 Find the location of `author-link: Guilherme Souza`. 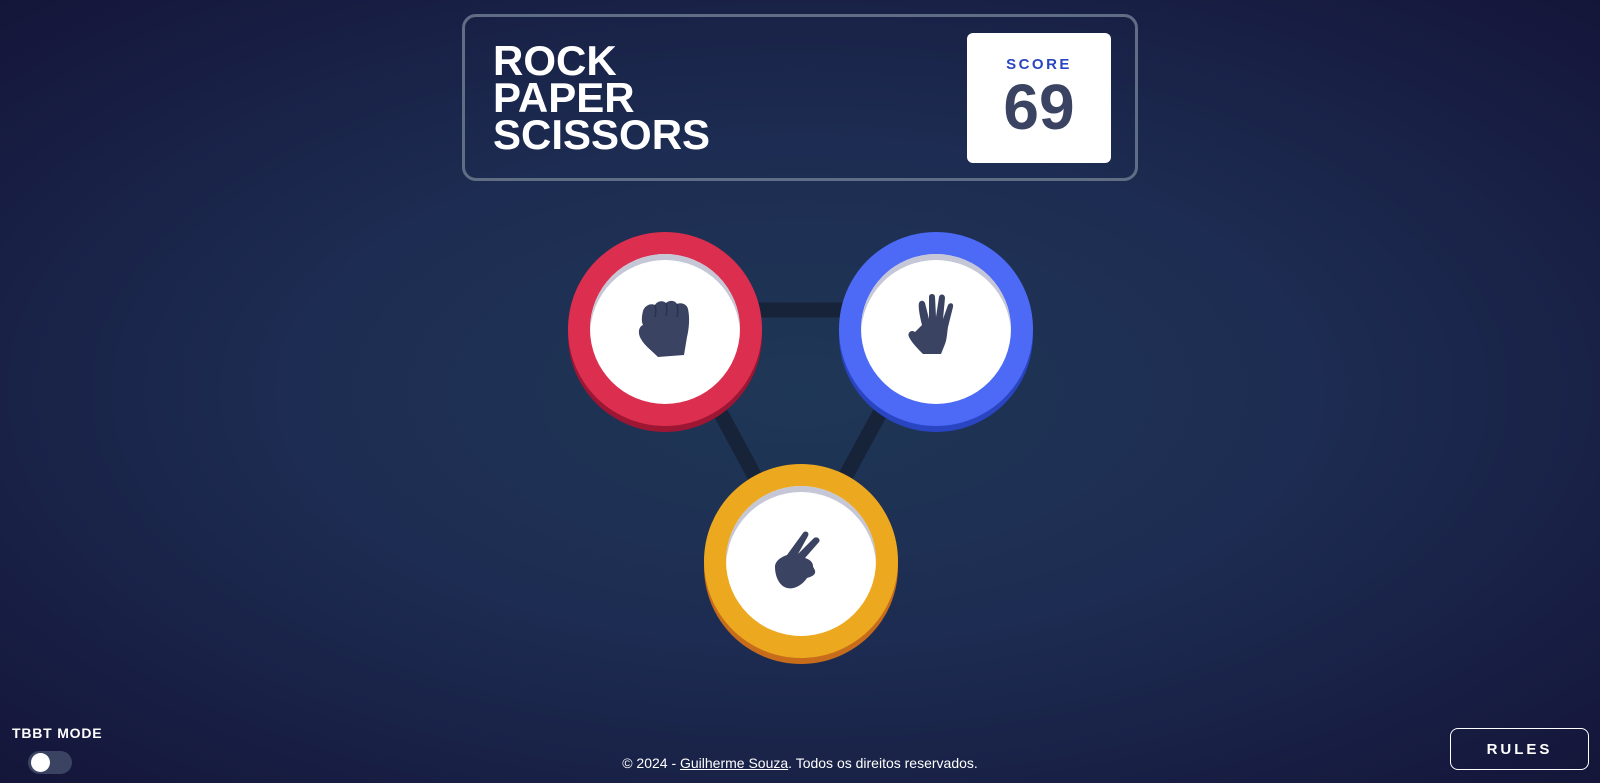

author-link: Guilherme Souza is located at coordinates (734, 763).